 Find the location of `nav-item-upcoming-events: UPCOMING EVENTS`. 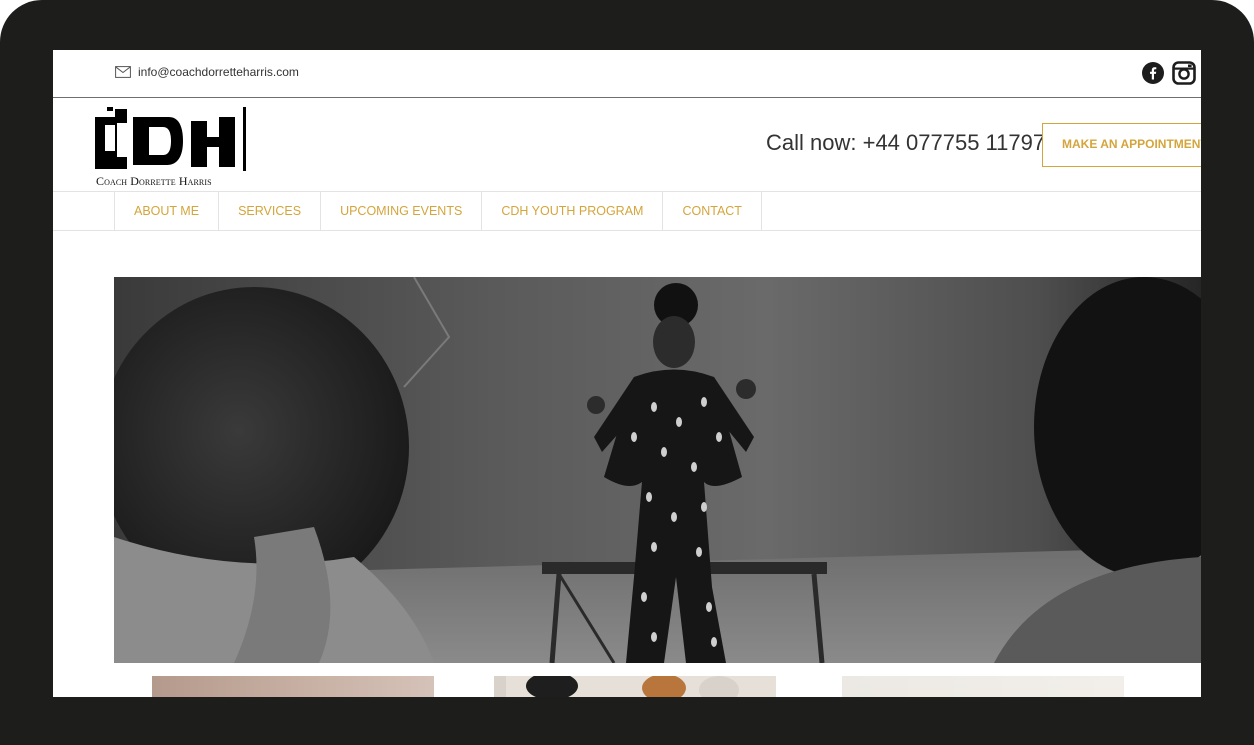

nav-item-upcoming-events: UPCOMING EVENTS is located at coordinates (402, 211).